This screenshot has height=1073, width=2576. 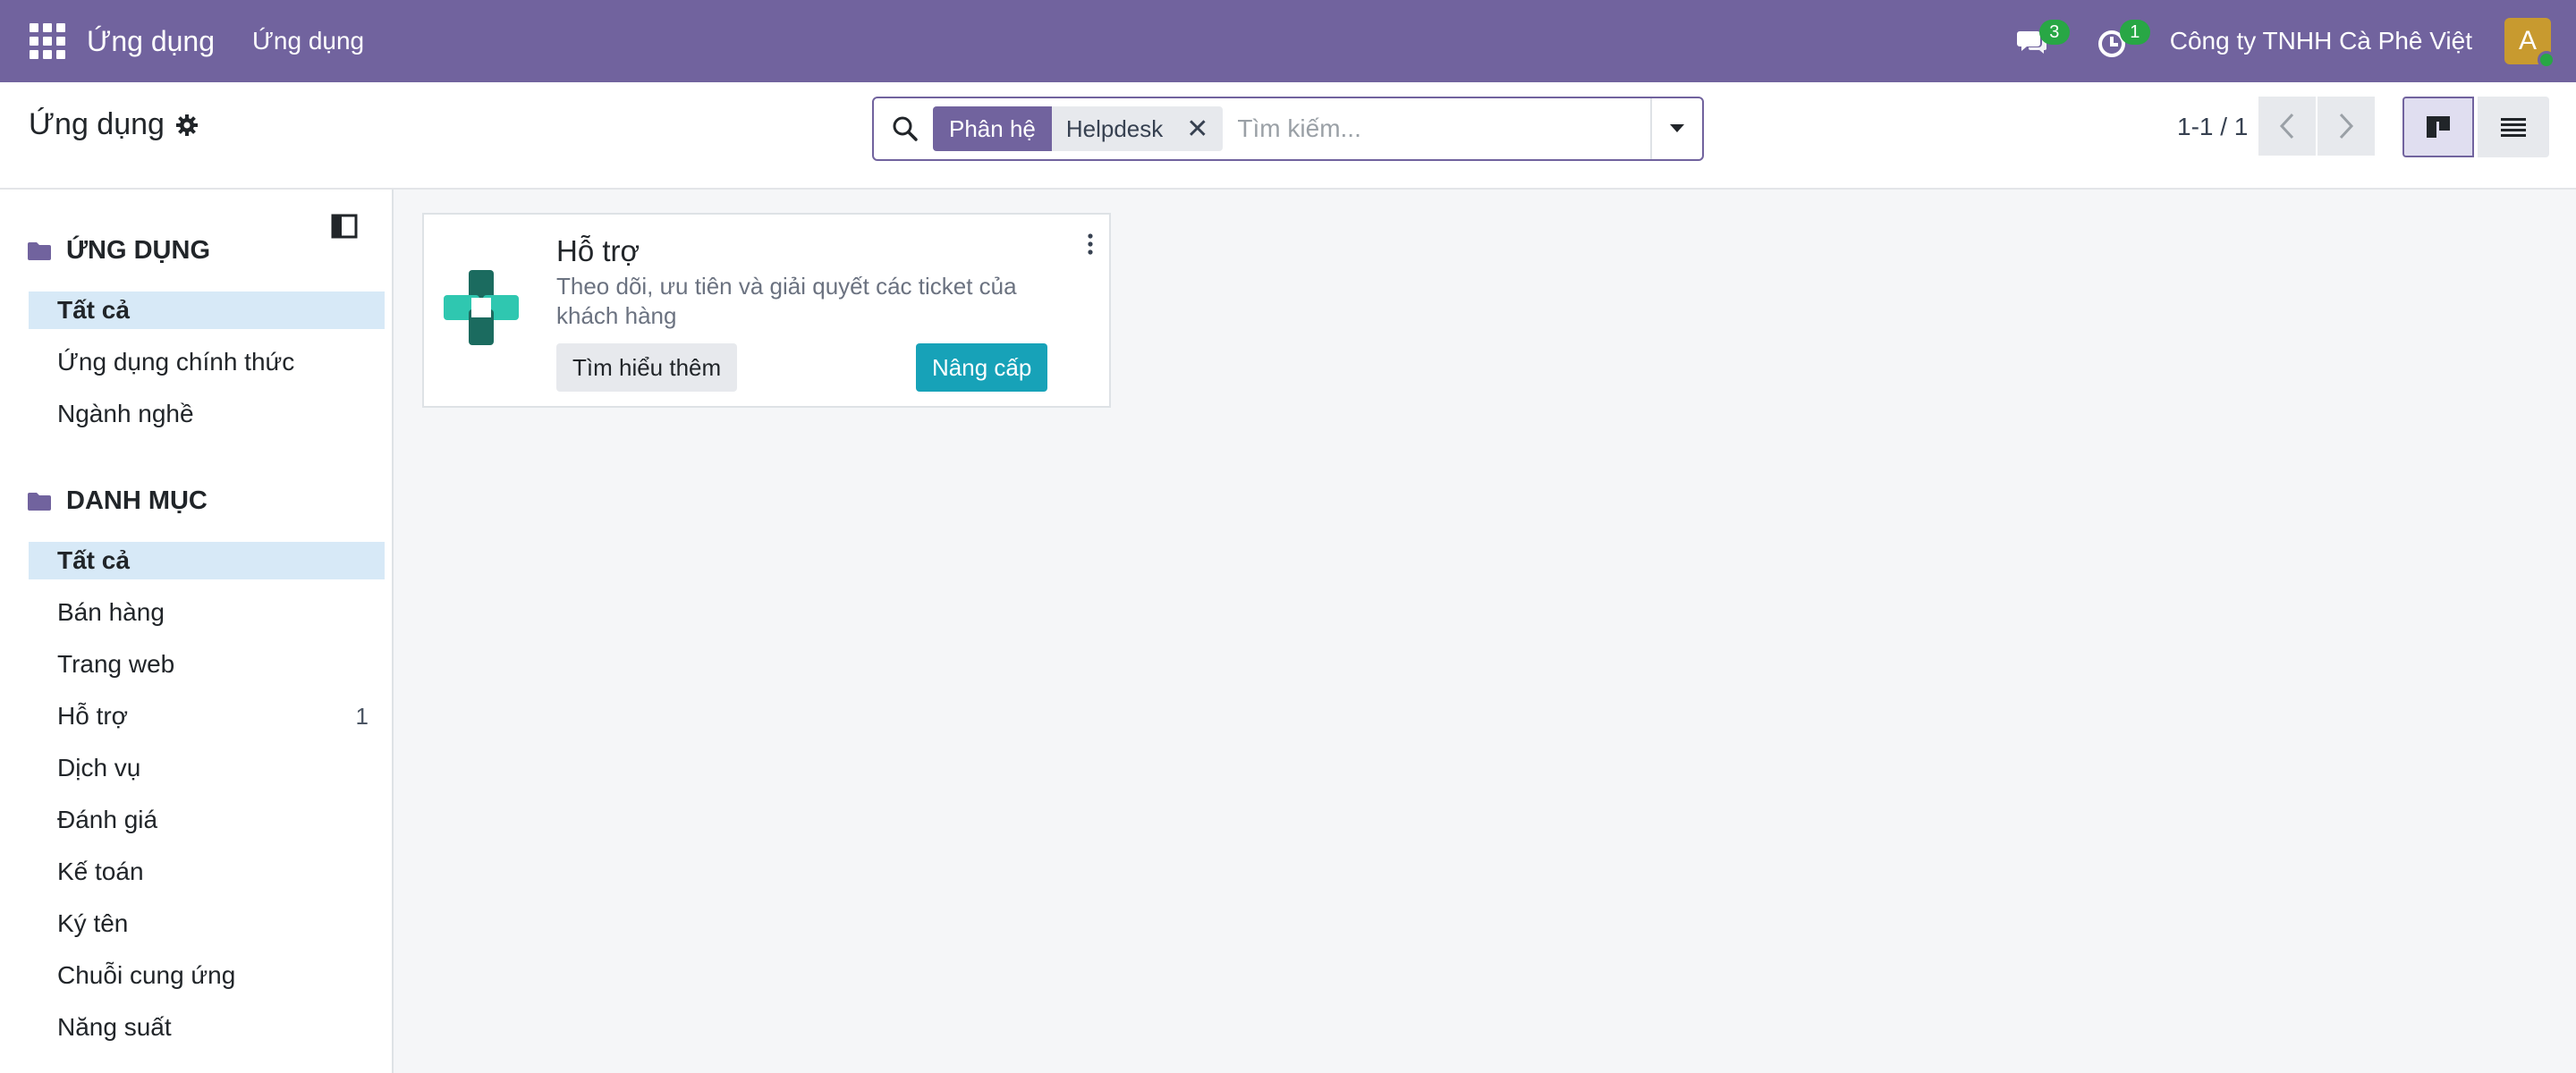 What do you see at coordinates (146, 975) in the screenshot?
I see `sidebar-item-label: Chuỗi cung ứng` at bounding box center [146, 975].